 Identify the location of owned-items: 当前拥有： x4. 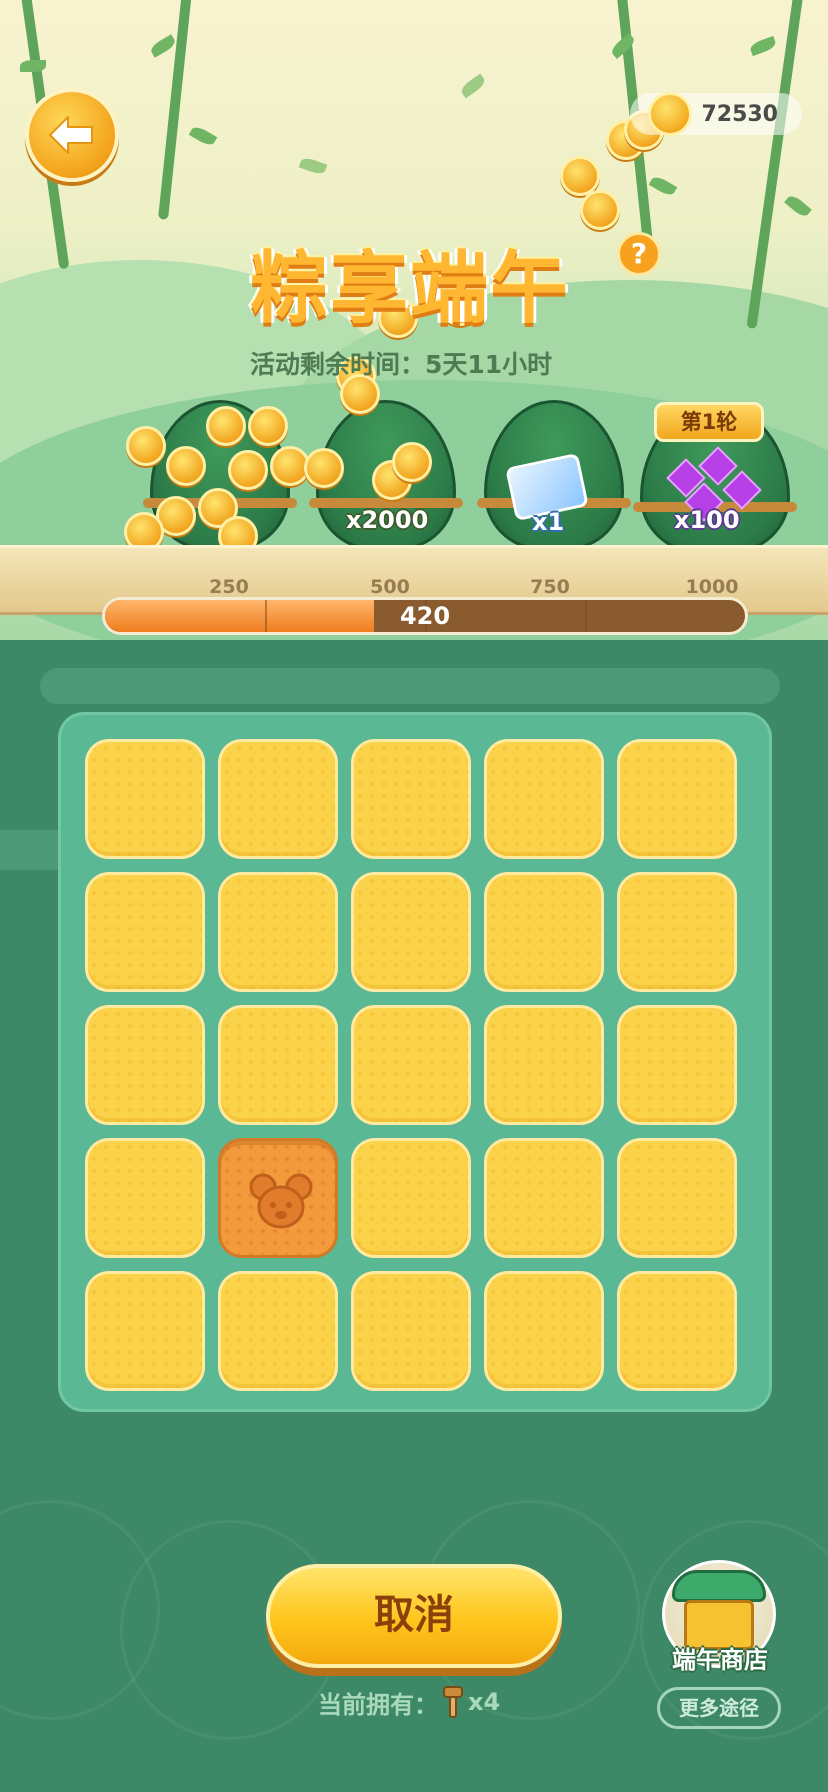
(409, 1702).